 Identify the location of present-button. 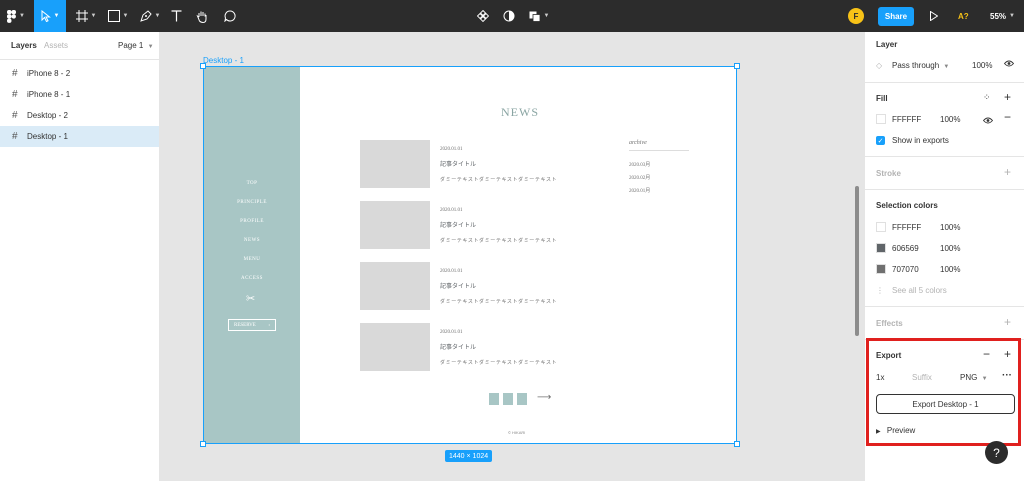
(934, 16).